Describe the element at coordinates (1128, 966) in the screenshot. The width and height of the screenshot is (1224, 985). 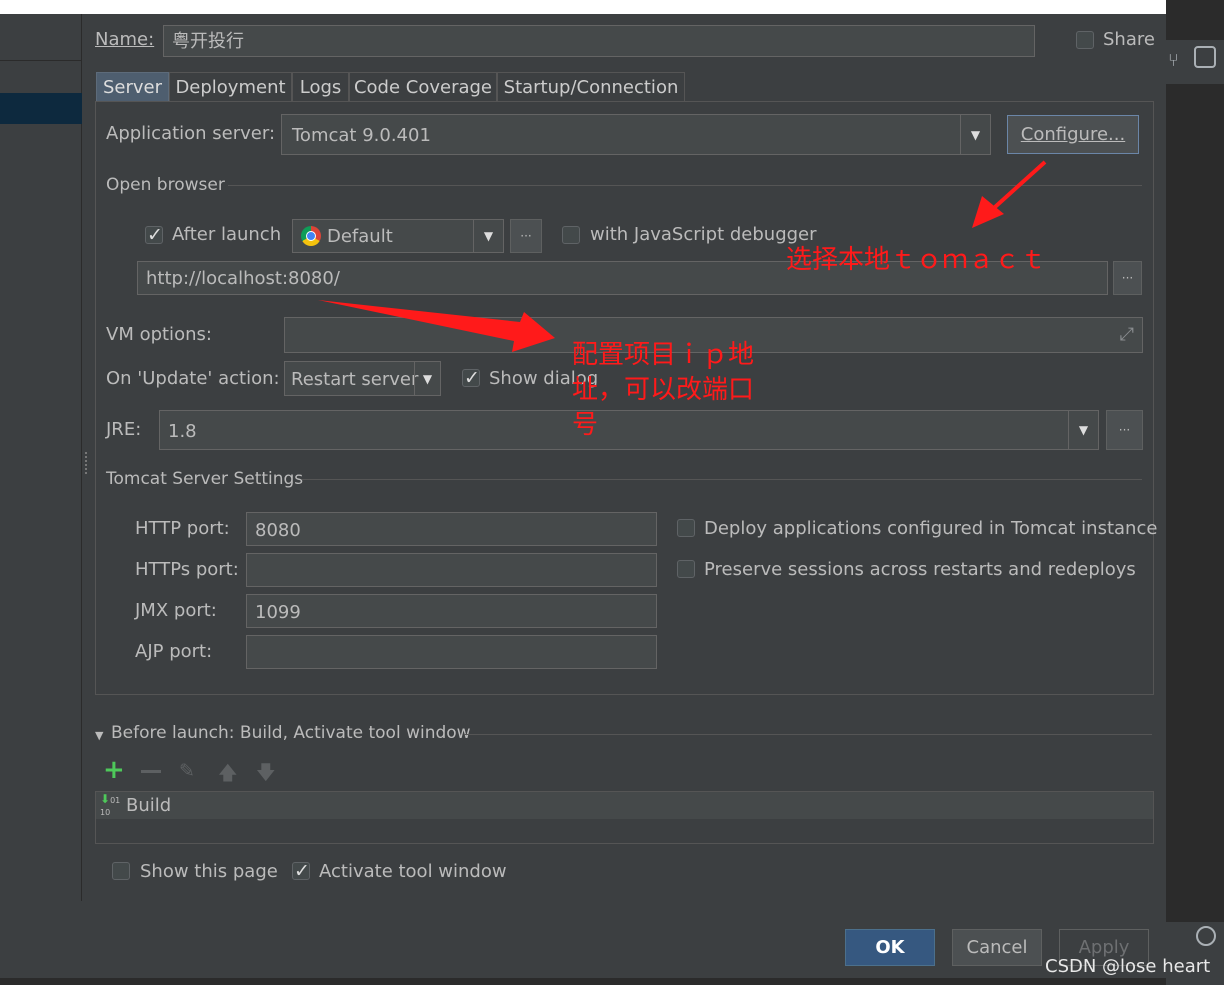
I see `watermark: CSDN @lose heart` at that location.